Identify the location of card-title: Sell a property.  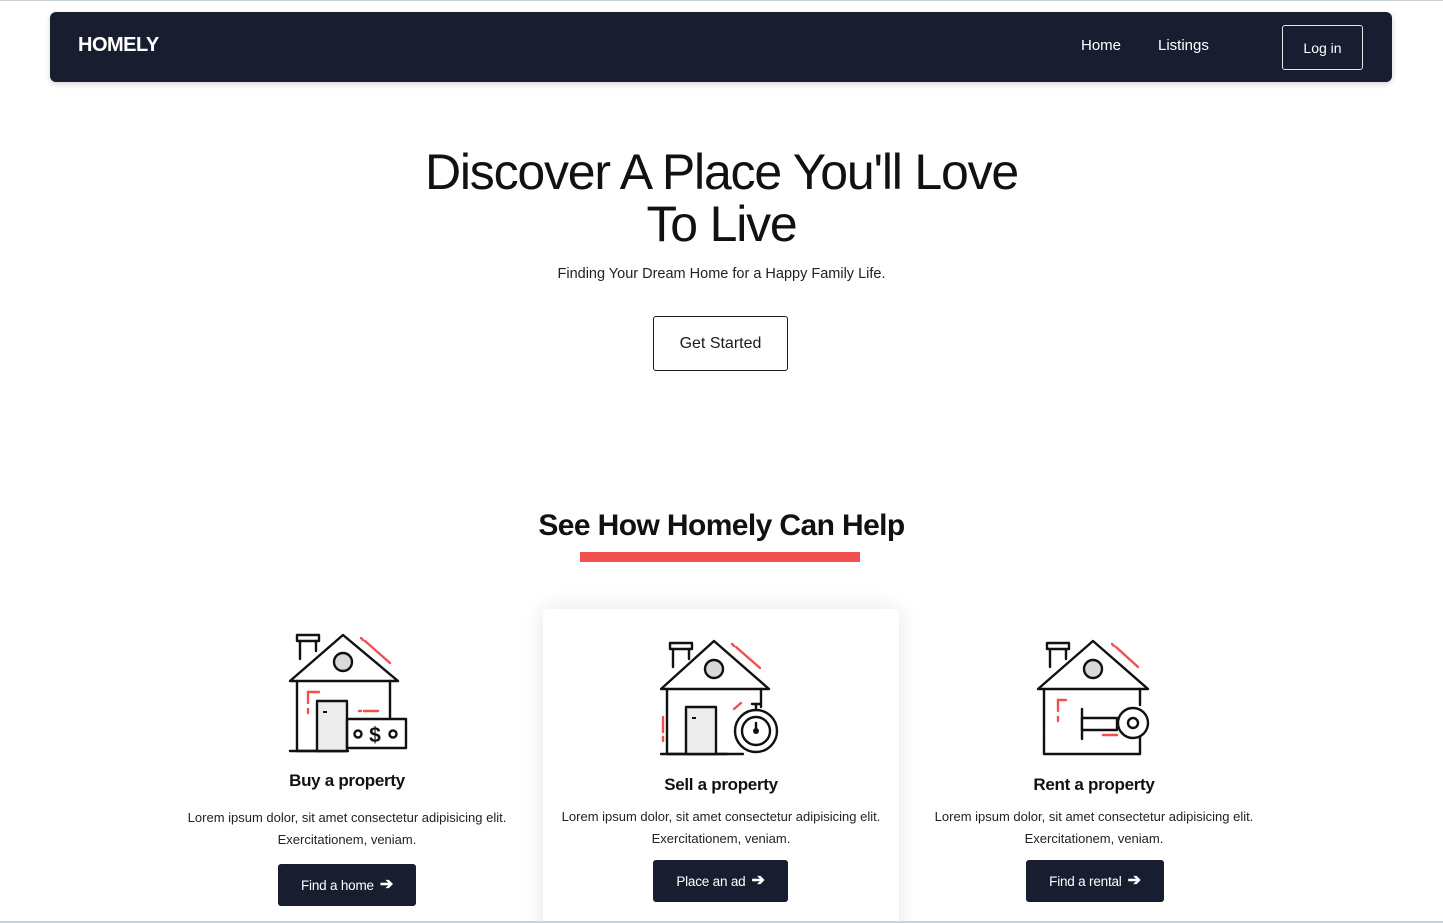
(721, 784).